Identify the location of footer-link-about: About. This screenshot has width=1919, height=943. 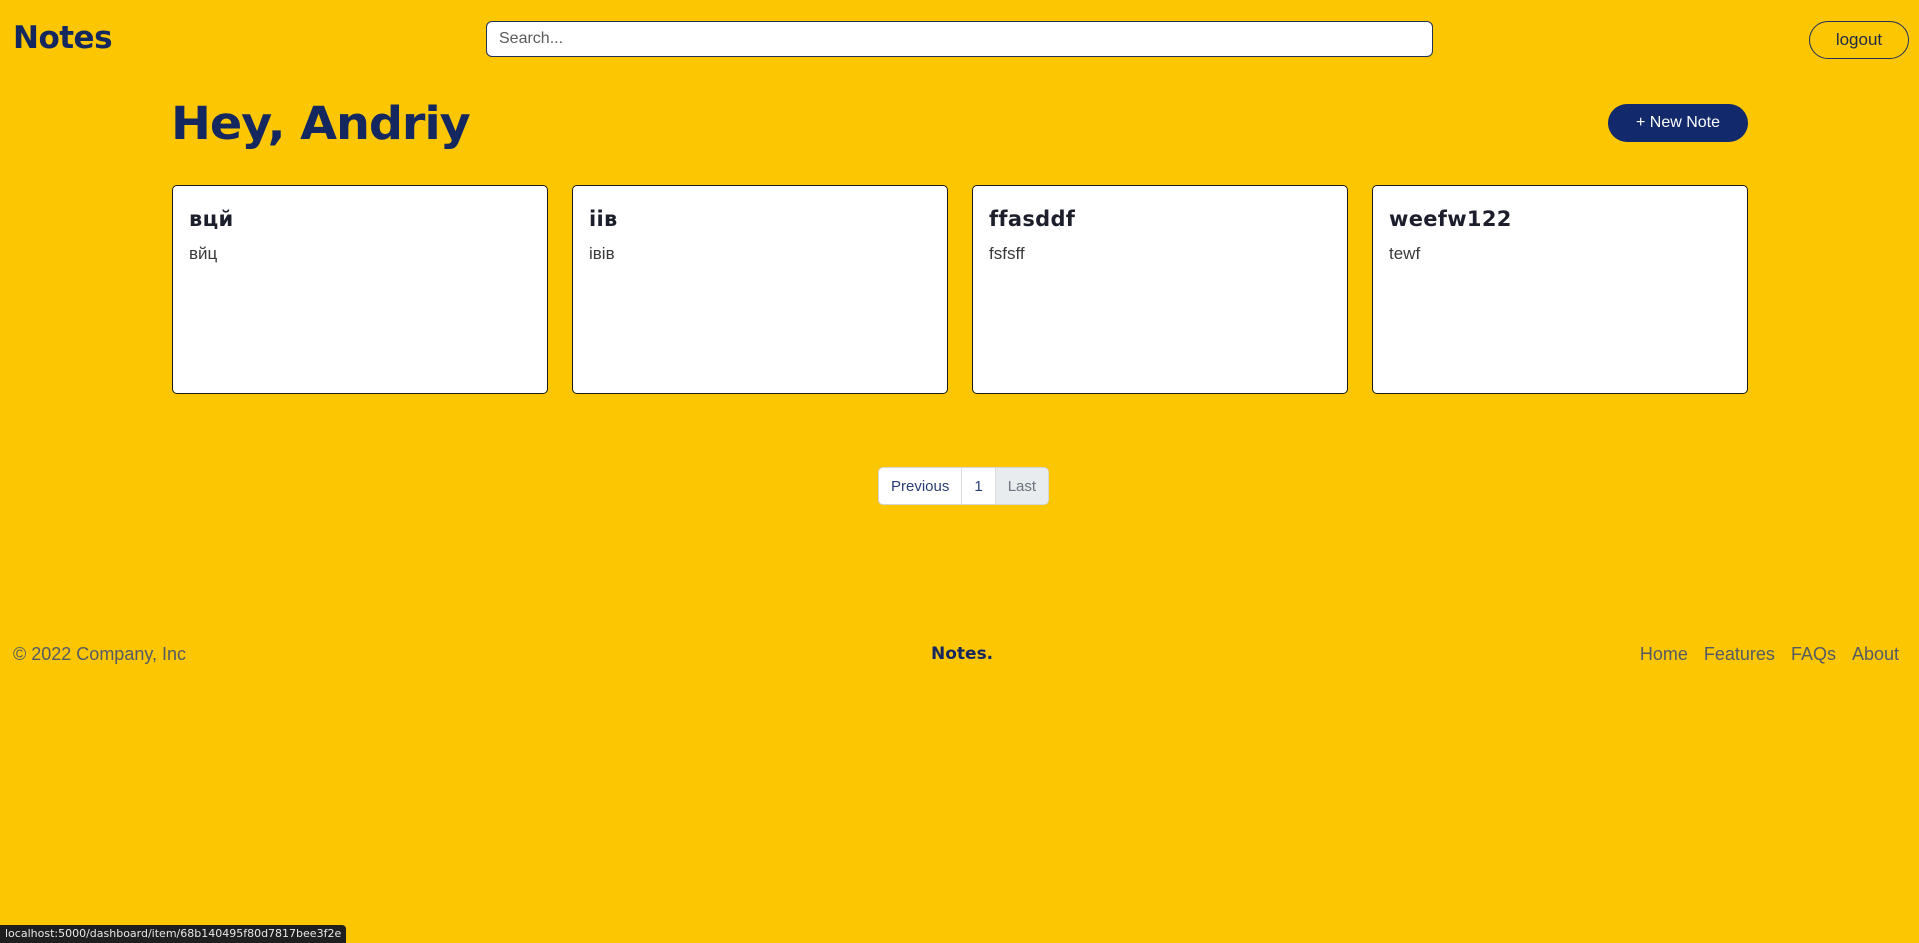
(1875, 654).